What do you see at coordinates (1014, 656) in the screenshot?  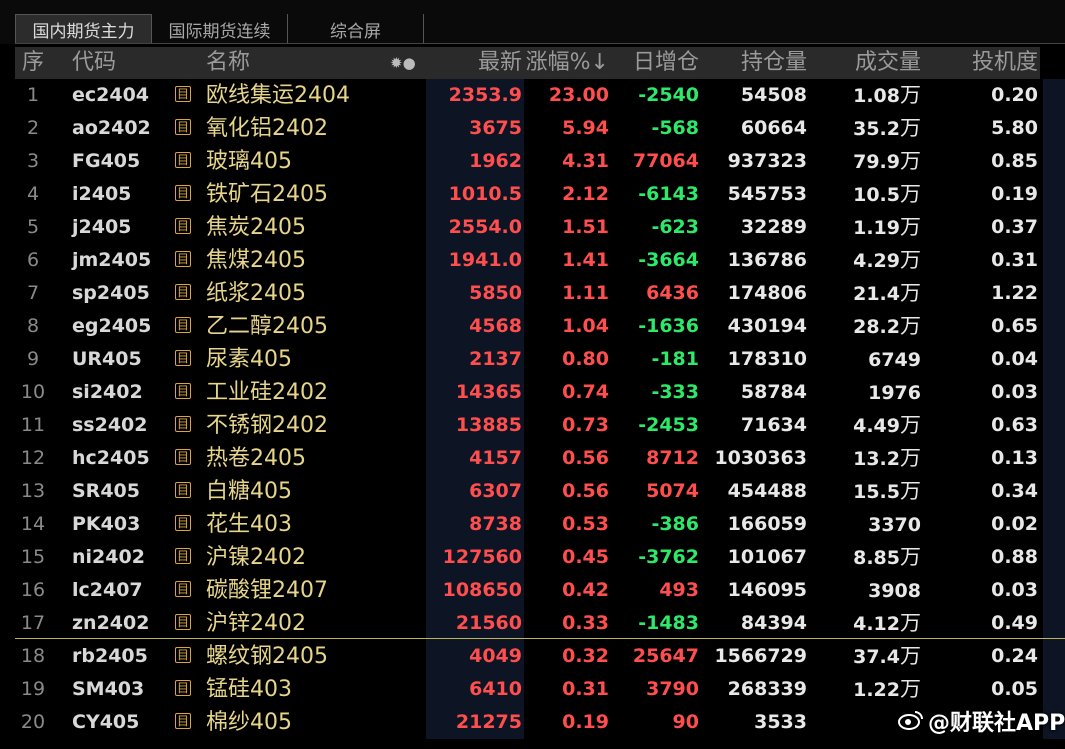 I see `row-speculation: 0.24` at bounding box center [1014, 656].